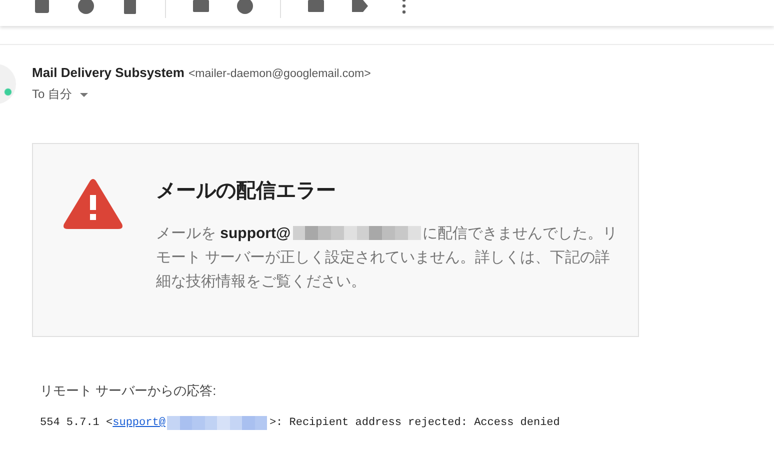  What do you see at coordinates (108, 73) in the screenshot?
I see `sender-name: Mail Delivery Subsystem` at bounding box center [108, 73].